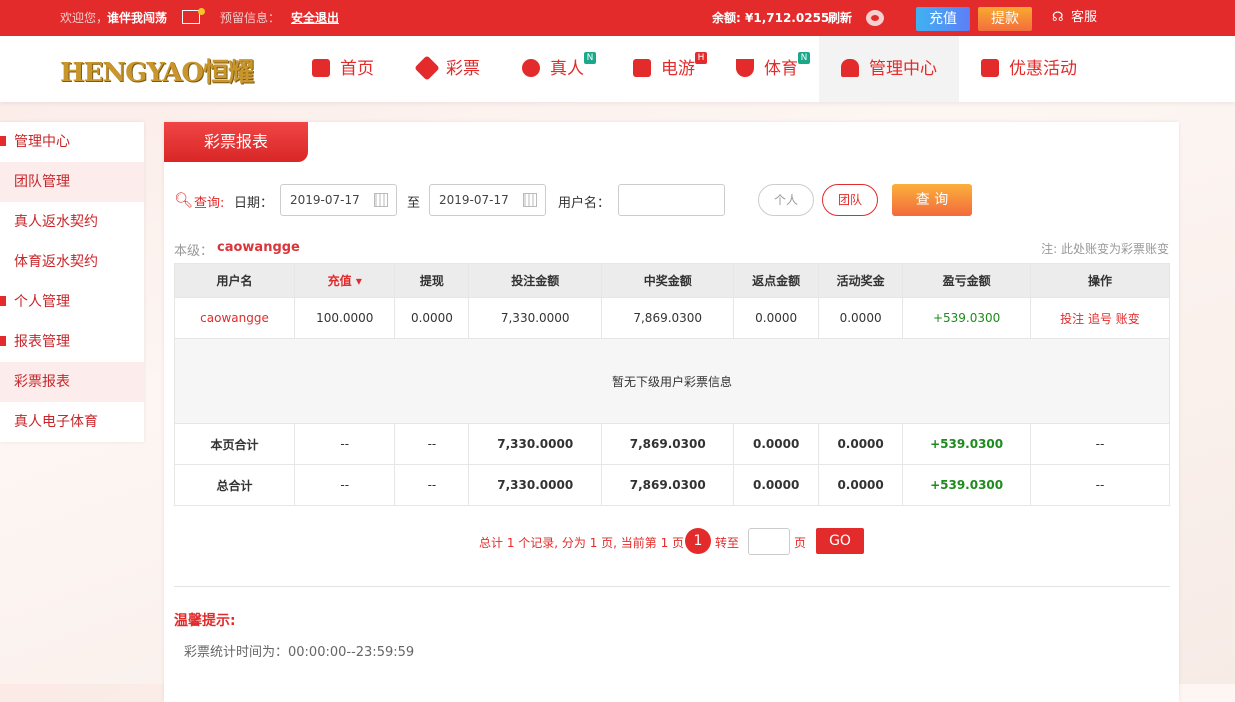 The width and height of the screenshot is (1235, 702). Describe the element at coordinates (840, 18) in the screenshot. I see `refresh-link: 刷新` at that location.